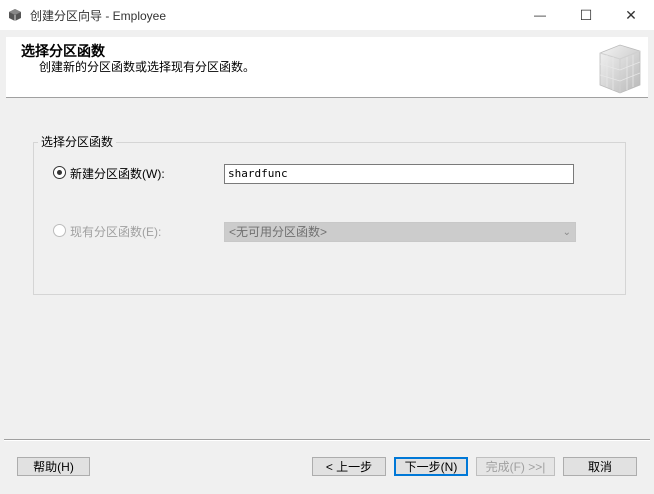  Describe the element at coordinates (327, 15) in the screenshot. I see `title-bar: 创建分区向导 - Employee — ☐ ✕` at that location.